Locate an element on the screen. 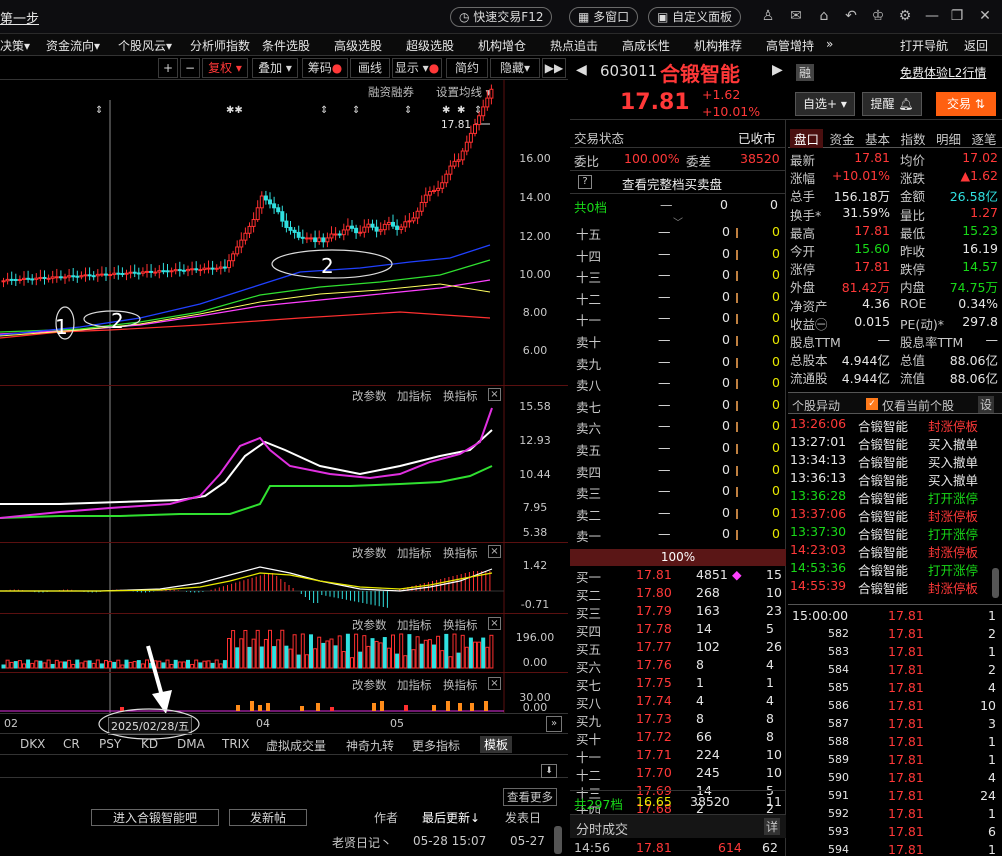 The height and width of the screenshot is (856, 1002). fuquan-button: 复权 ▾ is located at coordinates (225, 68).